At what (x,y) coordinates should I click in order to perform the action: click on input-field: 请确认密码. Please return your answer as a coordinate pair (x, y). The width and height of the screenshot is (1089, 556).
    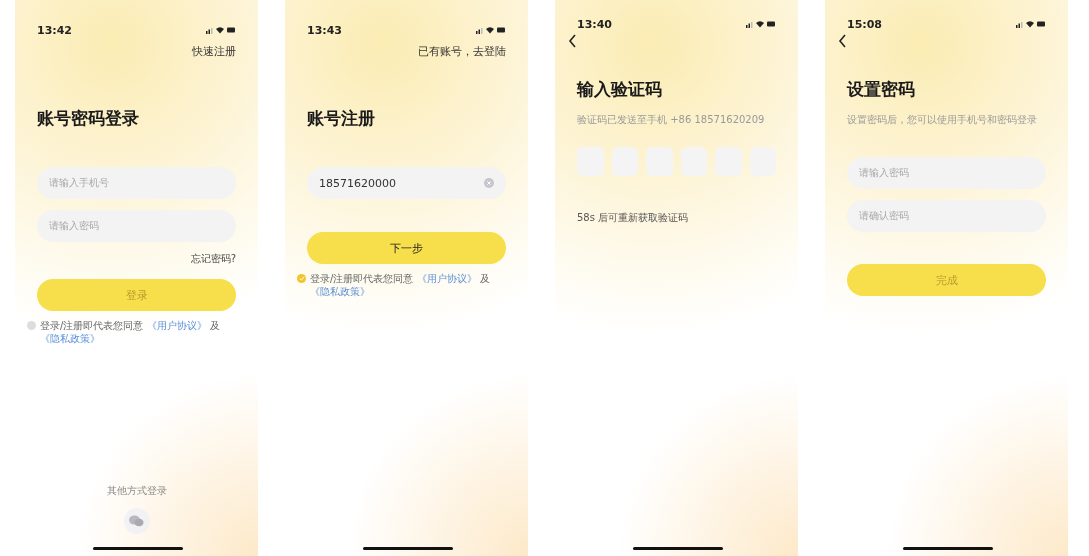
    Looking at the image, I should click on (946, 216).